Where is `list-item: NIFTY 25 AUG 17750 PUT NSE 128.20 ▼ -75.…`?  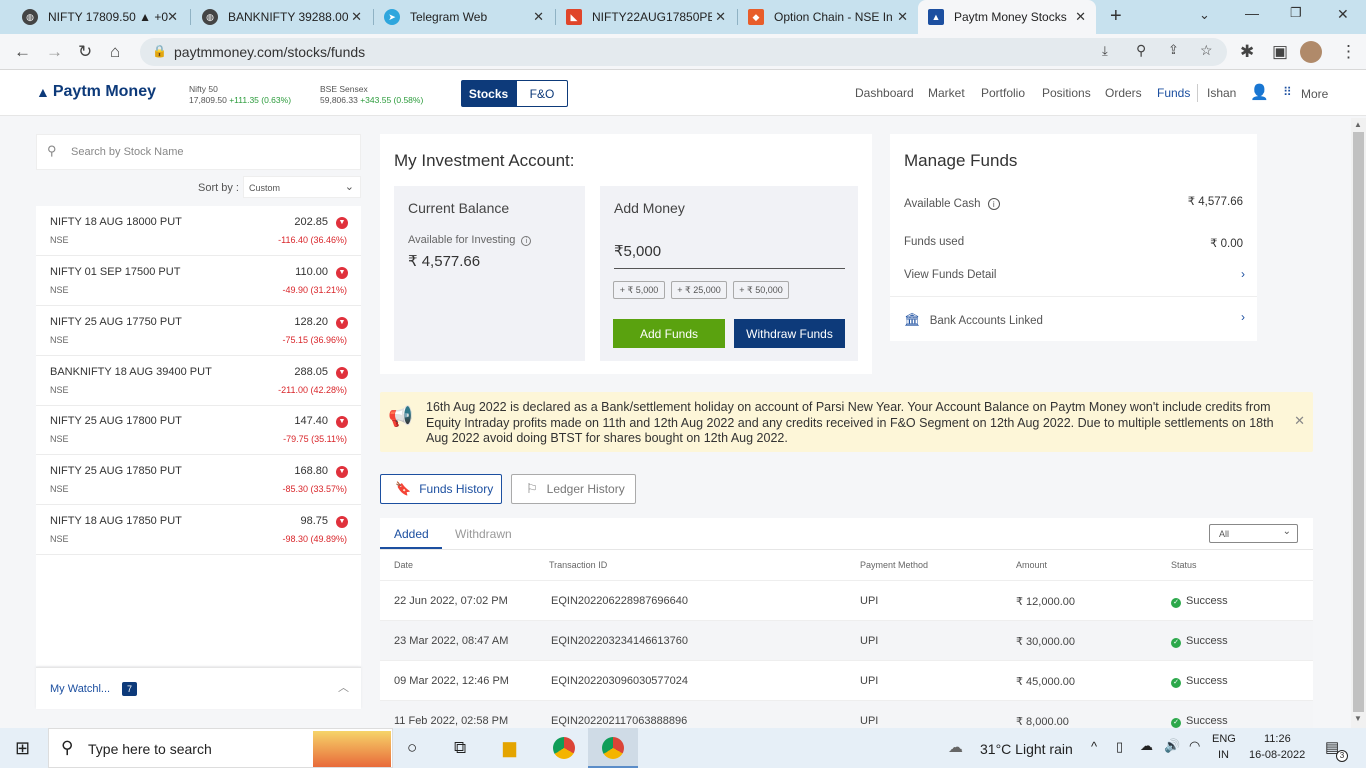
list-item: NIFTY 25 AUG 17750 PUT NSE 128.20 ▼ -75.… is located at coordinates (198, 331).